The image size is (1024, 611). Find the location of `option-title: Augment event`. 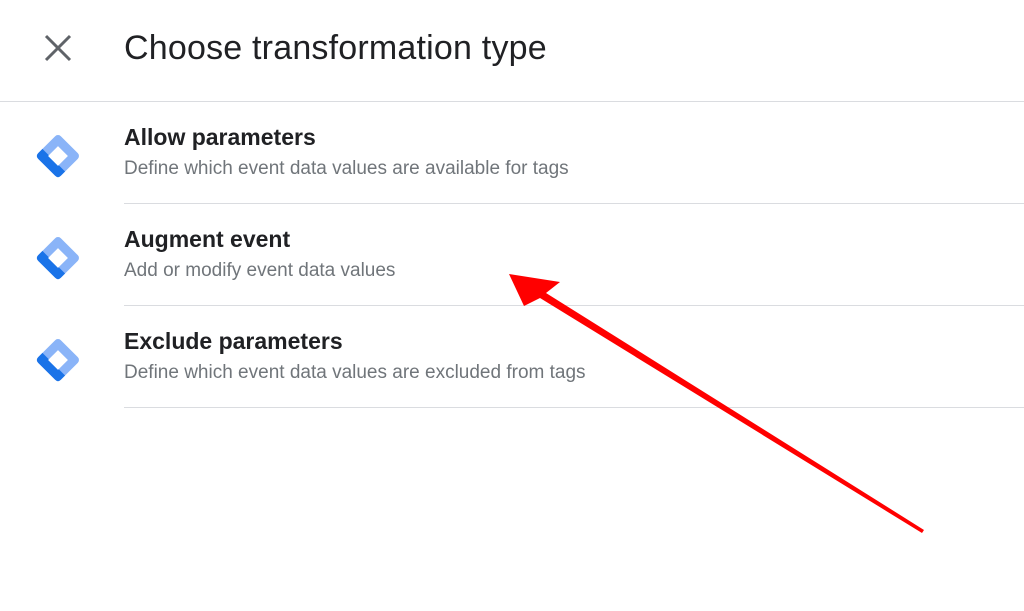

option-title: Augment event is located at coordinates (207, 239).